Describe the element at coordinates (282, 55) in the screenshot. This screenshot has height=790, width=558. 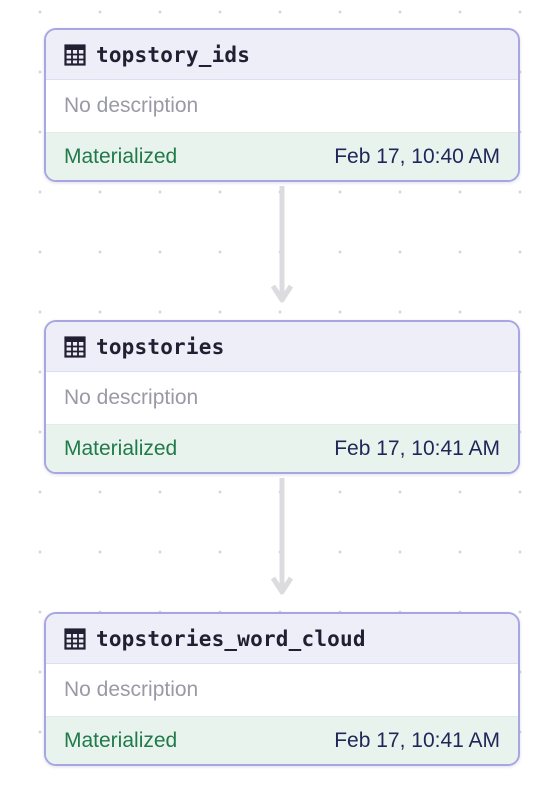
I see `asset-node-header: topstory_ids` at that location.